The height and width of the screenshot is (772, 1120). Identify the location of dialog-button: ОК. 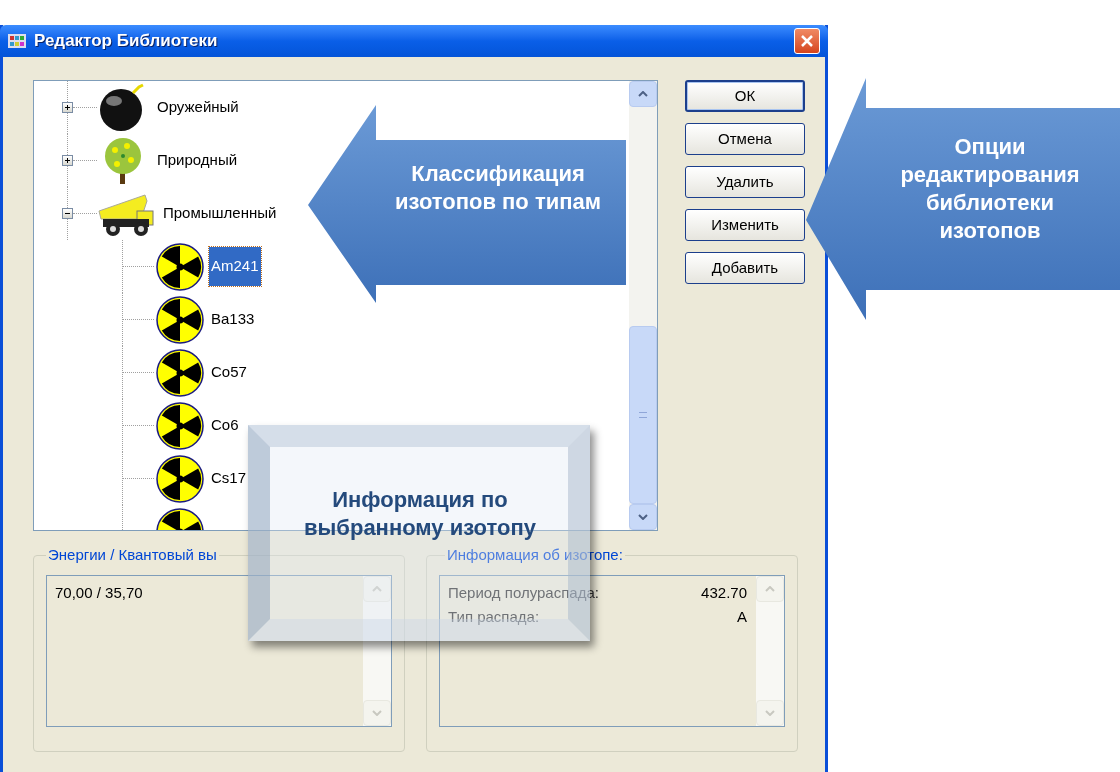
(745, 96).